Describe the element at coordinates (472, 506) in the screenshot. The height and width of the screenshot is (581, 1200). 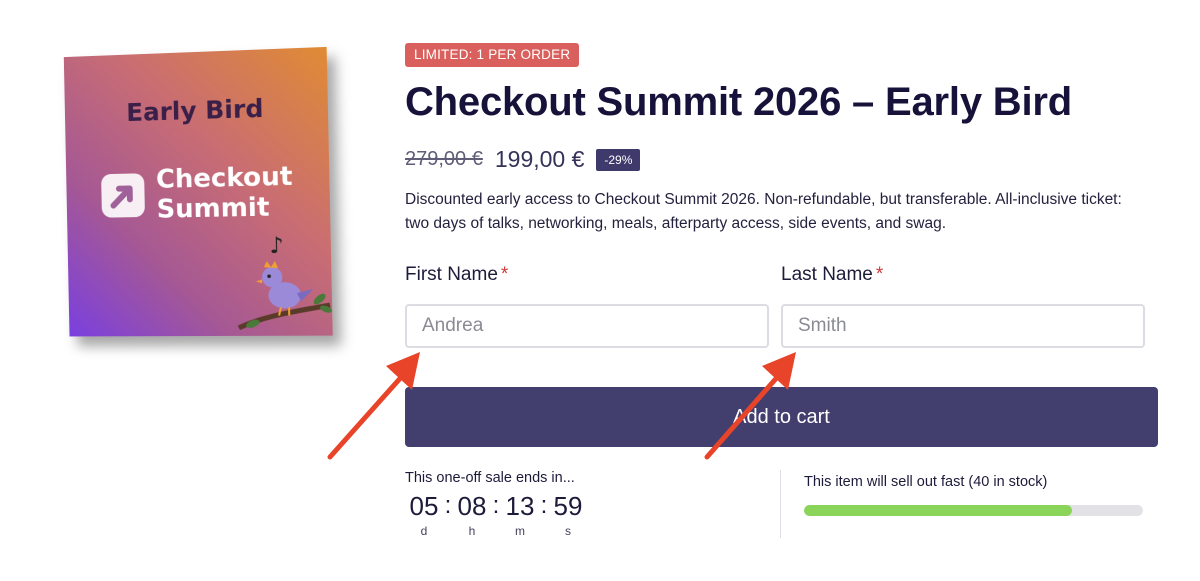
I see `countdown-hours-value: 08` at that location.